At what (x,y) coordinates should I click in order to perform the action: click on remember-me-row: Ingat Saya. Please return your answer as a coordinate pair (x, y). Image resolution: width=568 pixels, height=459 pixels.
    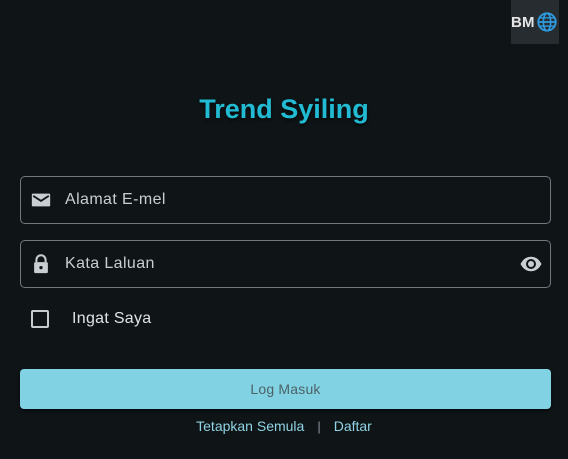
    Looking at the image, I should click on (91, 319).